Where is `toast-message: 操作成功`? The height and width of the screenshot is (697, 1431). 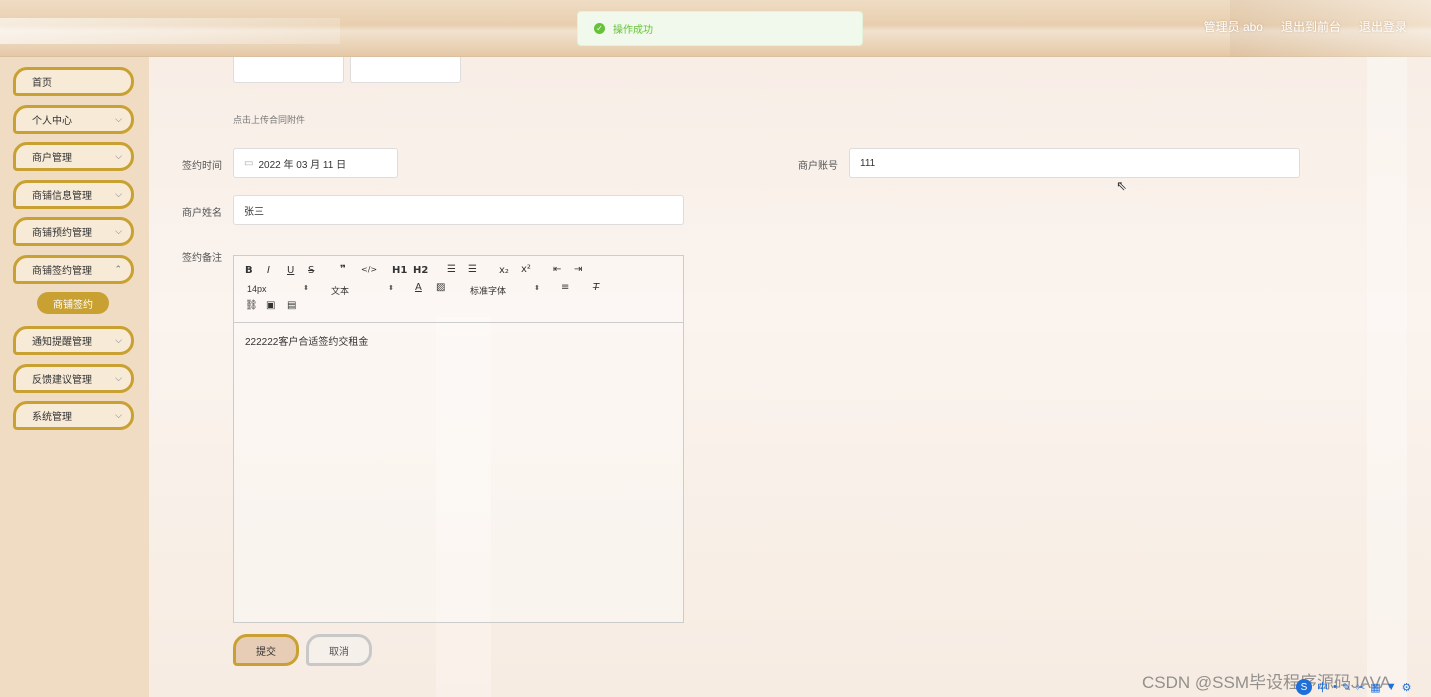
toast-message: 操作成功 is located at coordinates (633, 30).